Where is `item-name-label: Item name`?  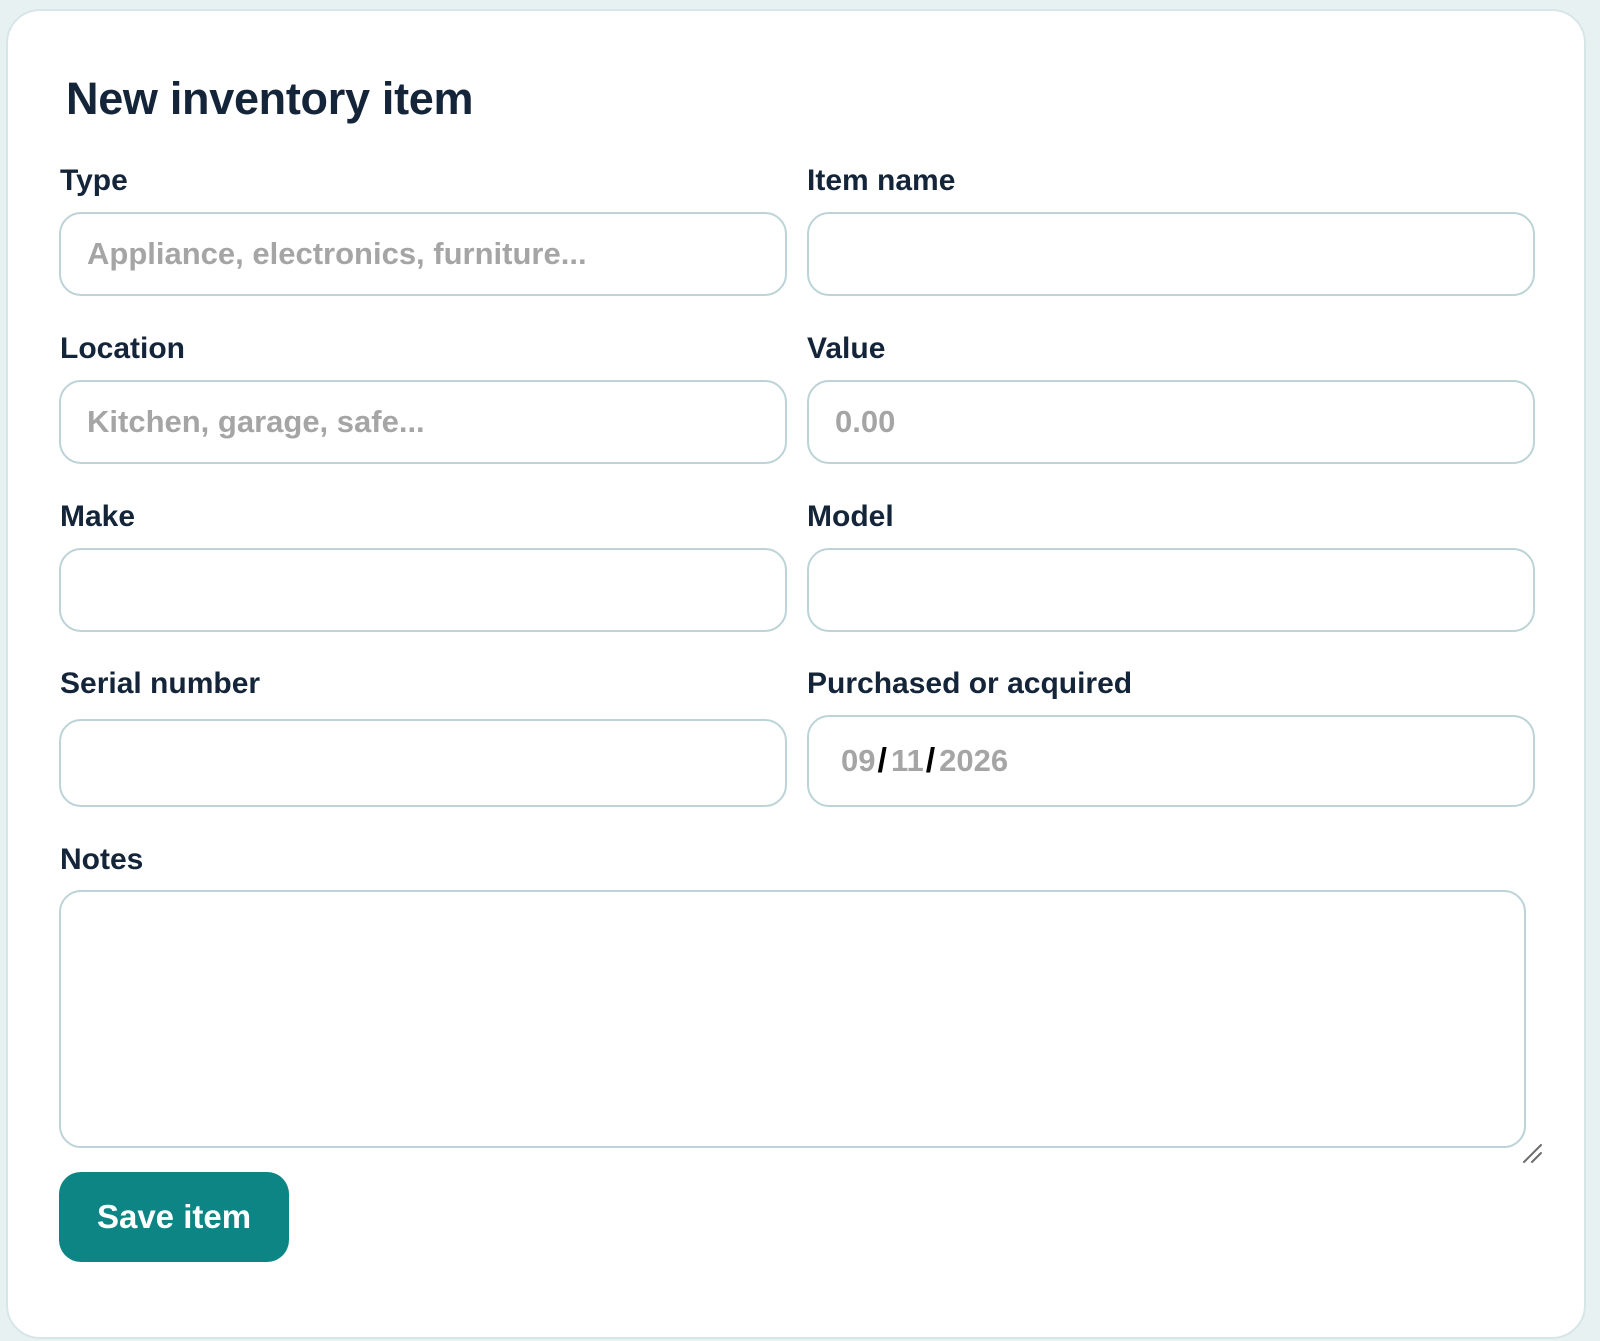
item-name-label: Item name is located at coordinates (881, 180).